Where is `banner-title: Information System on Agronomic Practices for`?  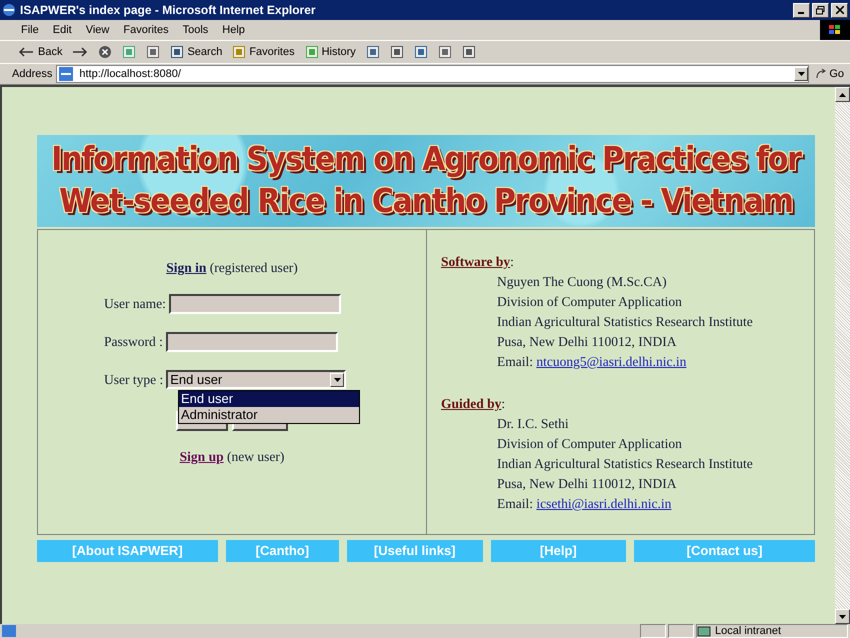 banner-title: Information System on Agronomic Practices for is located at coordinates (426, 160).